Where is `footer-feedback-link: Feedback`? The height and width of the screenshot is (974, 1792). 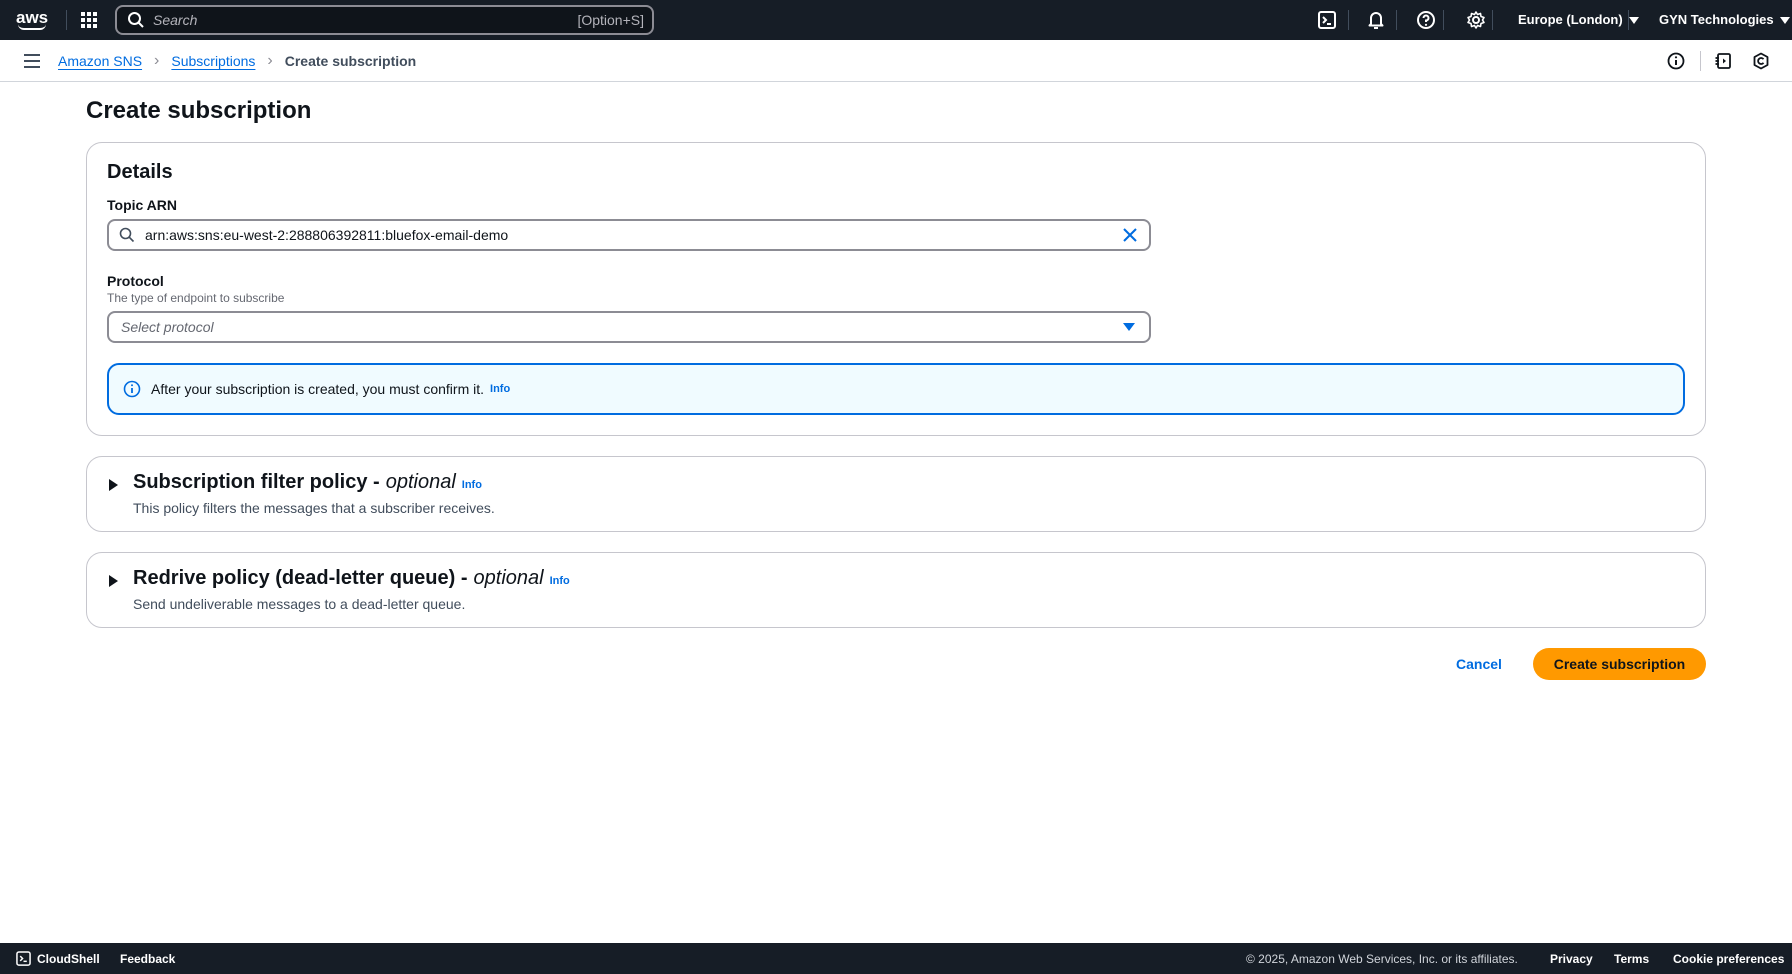 footer-feedback-link: Feedback is located at coordinates (147, 959).